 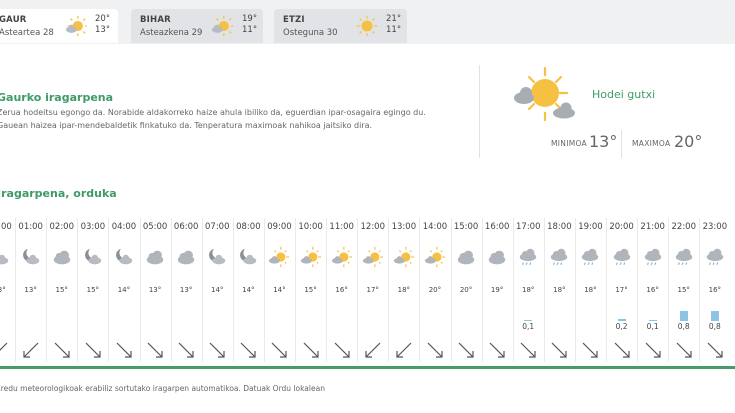 What do you see at coordinates (171, 33) in the screenshot?
I see `day-tab-date: Asteazkena 29` at bounding box center [171, 33].